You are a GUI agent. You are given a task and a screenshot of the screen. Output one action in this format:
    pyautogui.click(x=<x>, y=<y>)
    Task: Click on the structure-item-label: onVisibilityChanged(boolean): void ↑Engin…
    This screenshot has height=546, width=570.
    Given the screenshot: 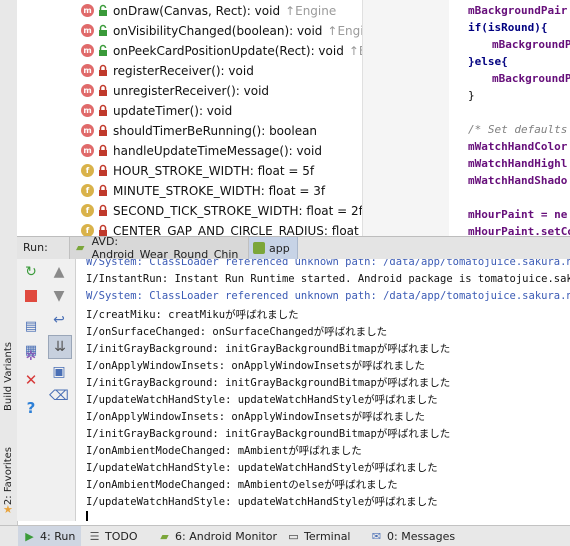 What is the action you would take?
    pyautogui.click(x=237, y=31)
    